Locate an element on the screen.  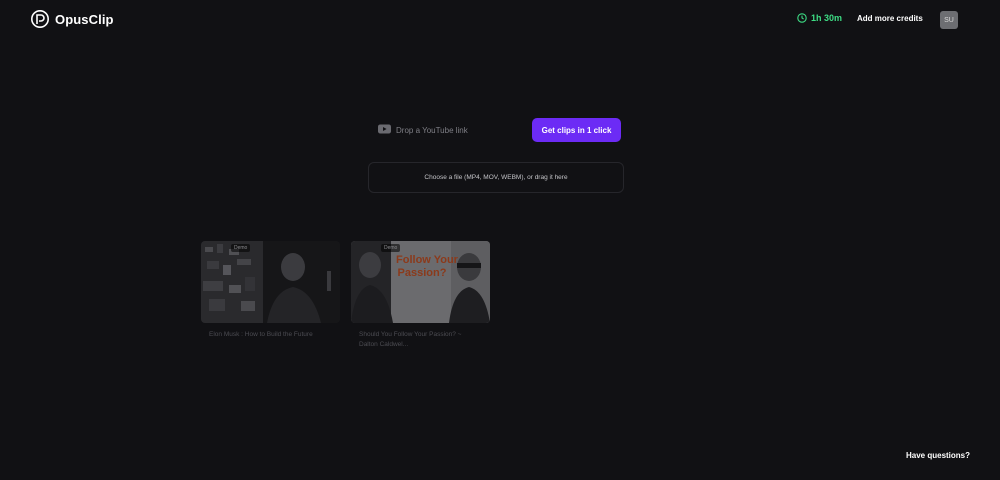
demo-thumbnail: Follow Your Passion? Demo is located at coordinates (420, 282).